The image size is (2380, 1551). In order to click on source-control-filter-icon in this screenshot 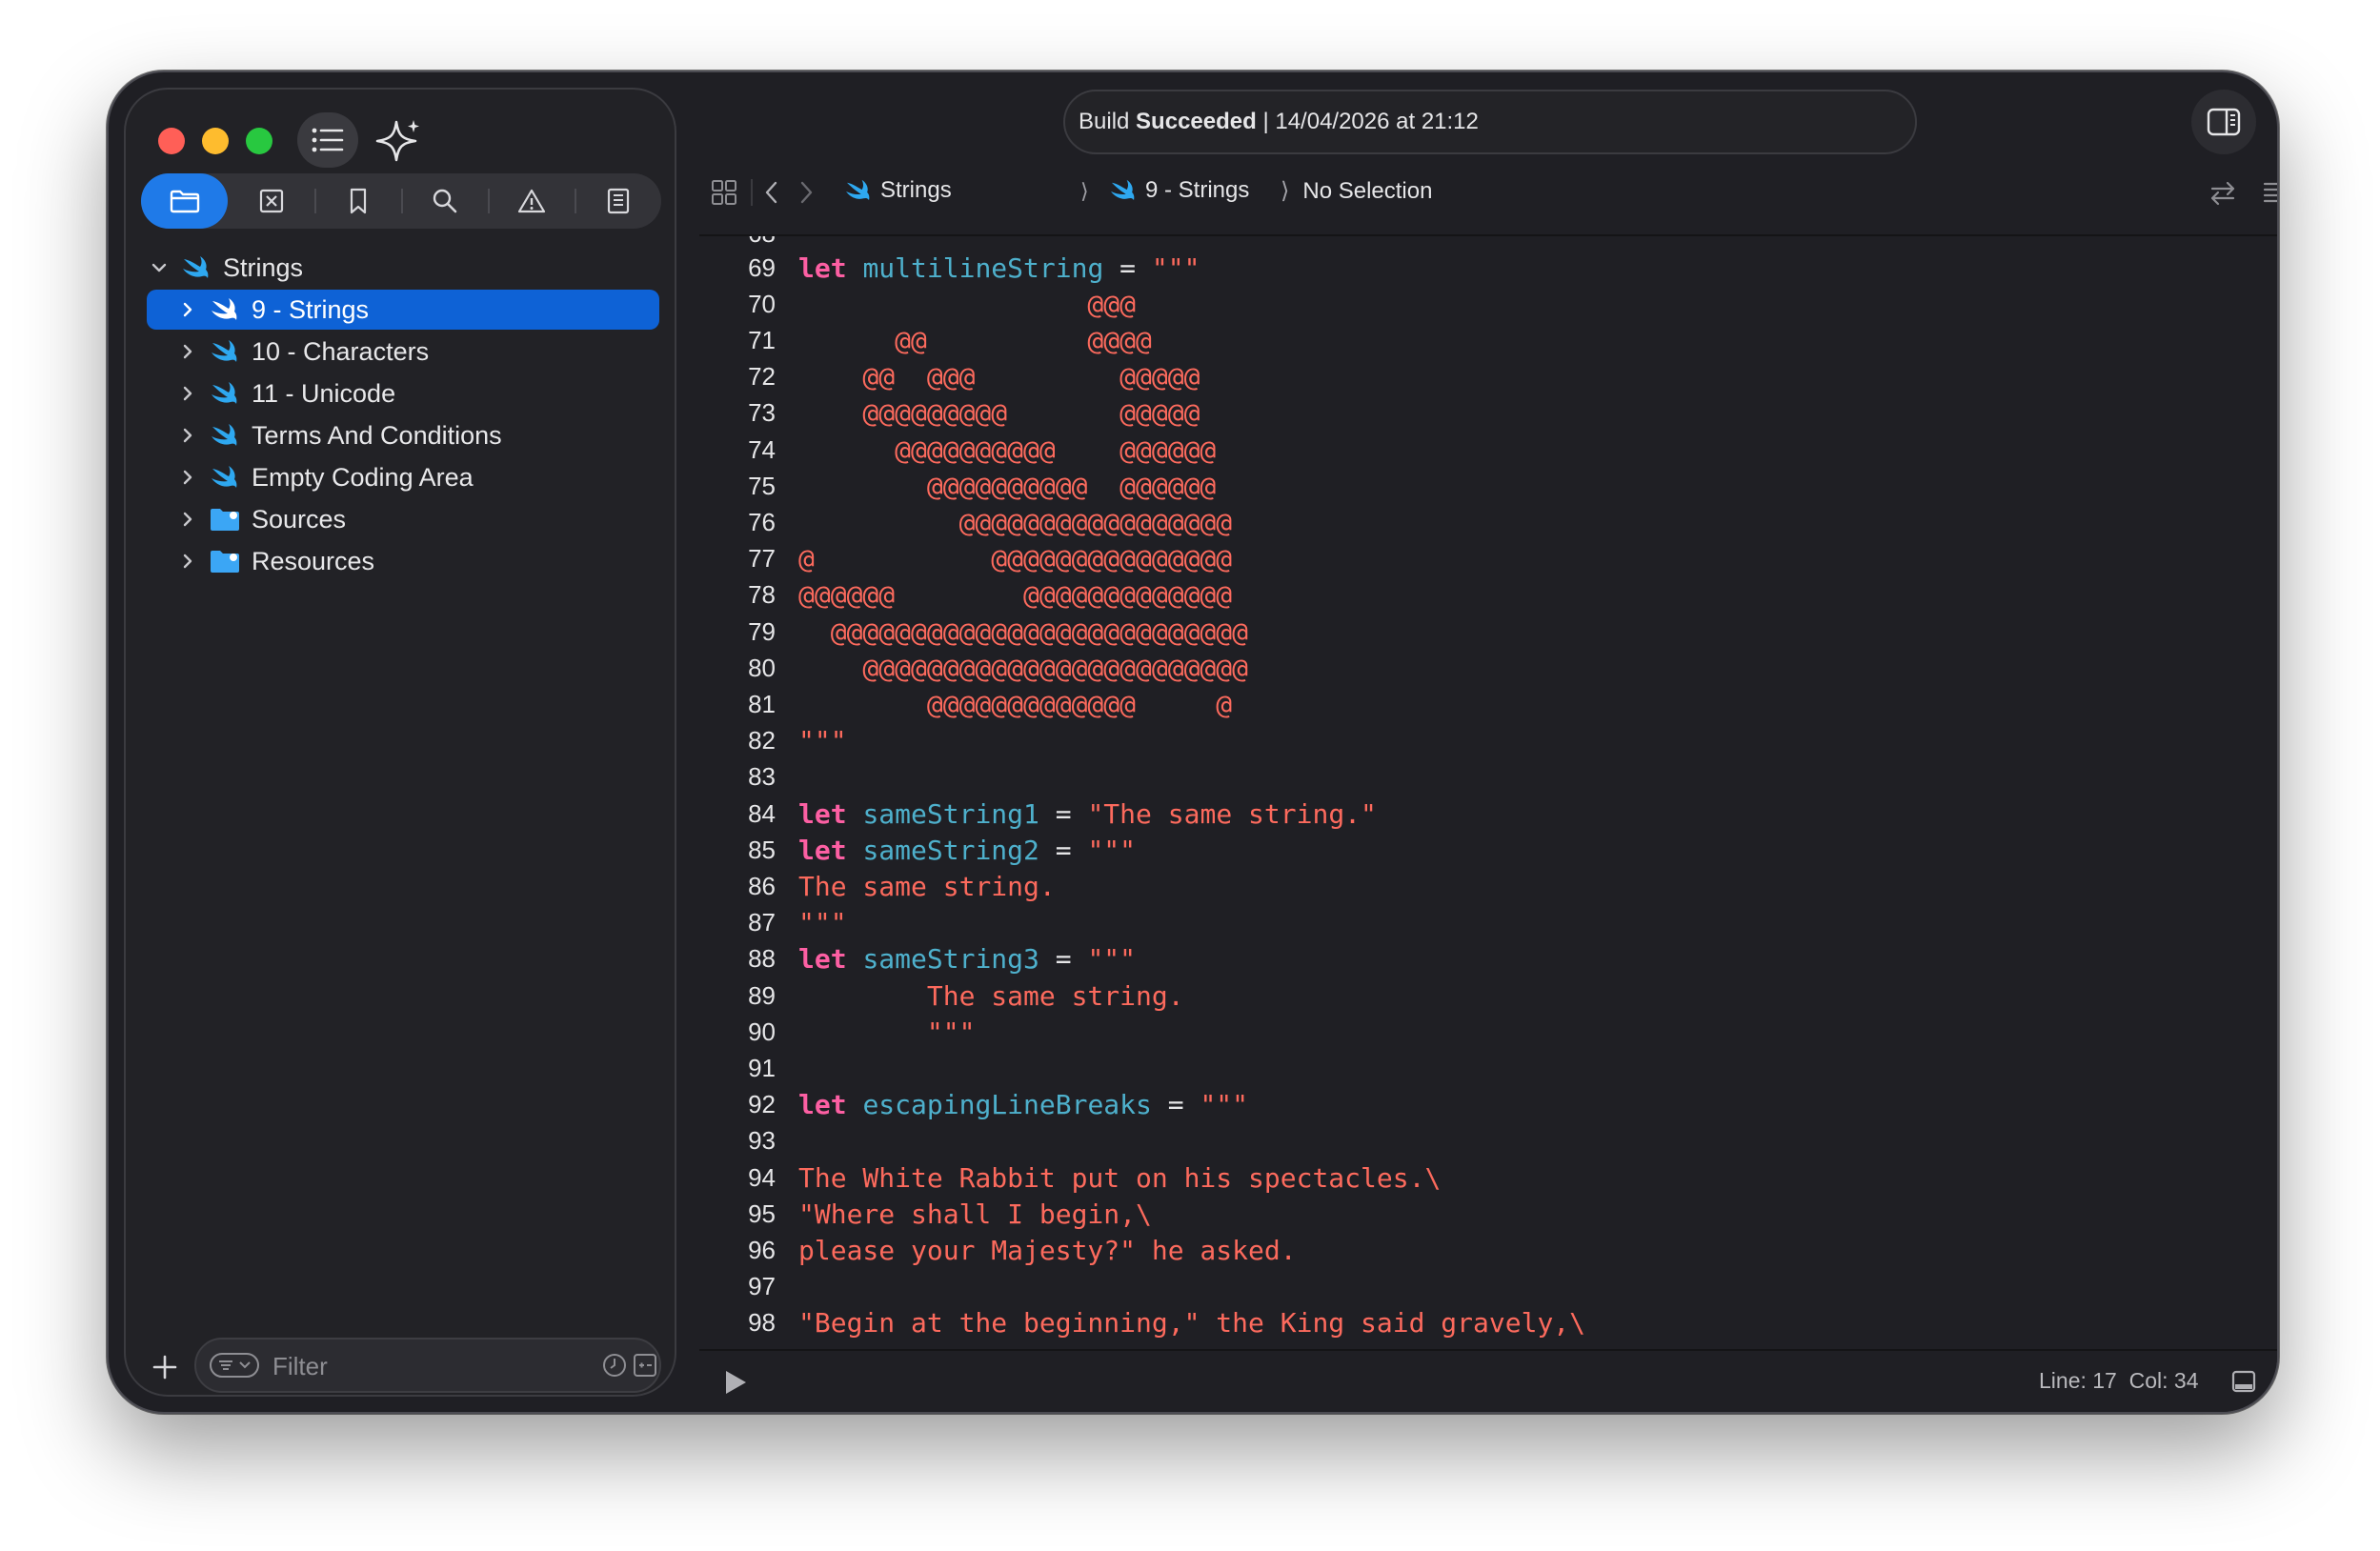, I will do `click(645, 1365)`.